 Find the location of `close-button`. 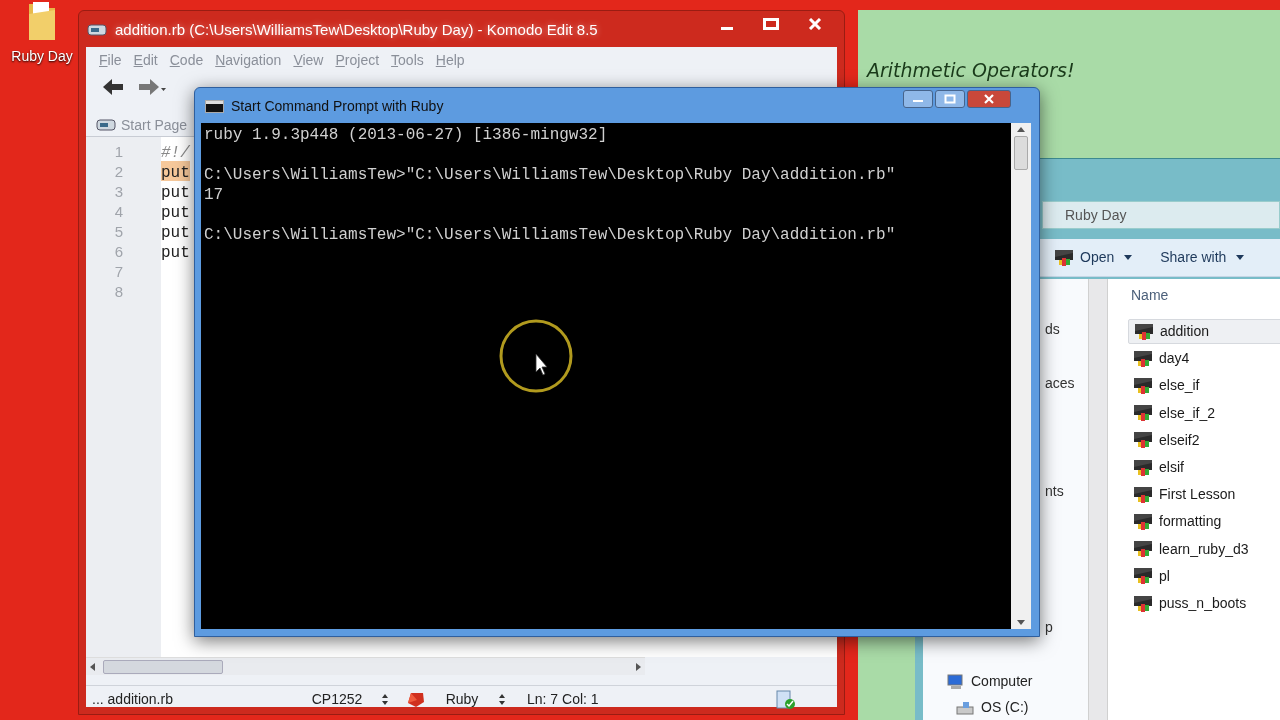

close-button is located at coordinates (989, 99).